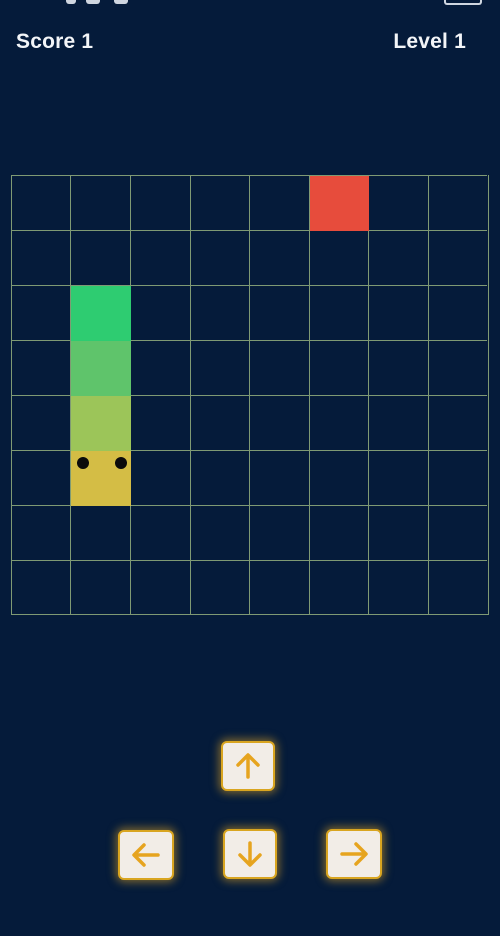 This screenshot has width=500, height=936. What do you see at coordinates (101, 478) in the screenshot?
I see `snake-head` at bounding box center [101, 478].